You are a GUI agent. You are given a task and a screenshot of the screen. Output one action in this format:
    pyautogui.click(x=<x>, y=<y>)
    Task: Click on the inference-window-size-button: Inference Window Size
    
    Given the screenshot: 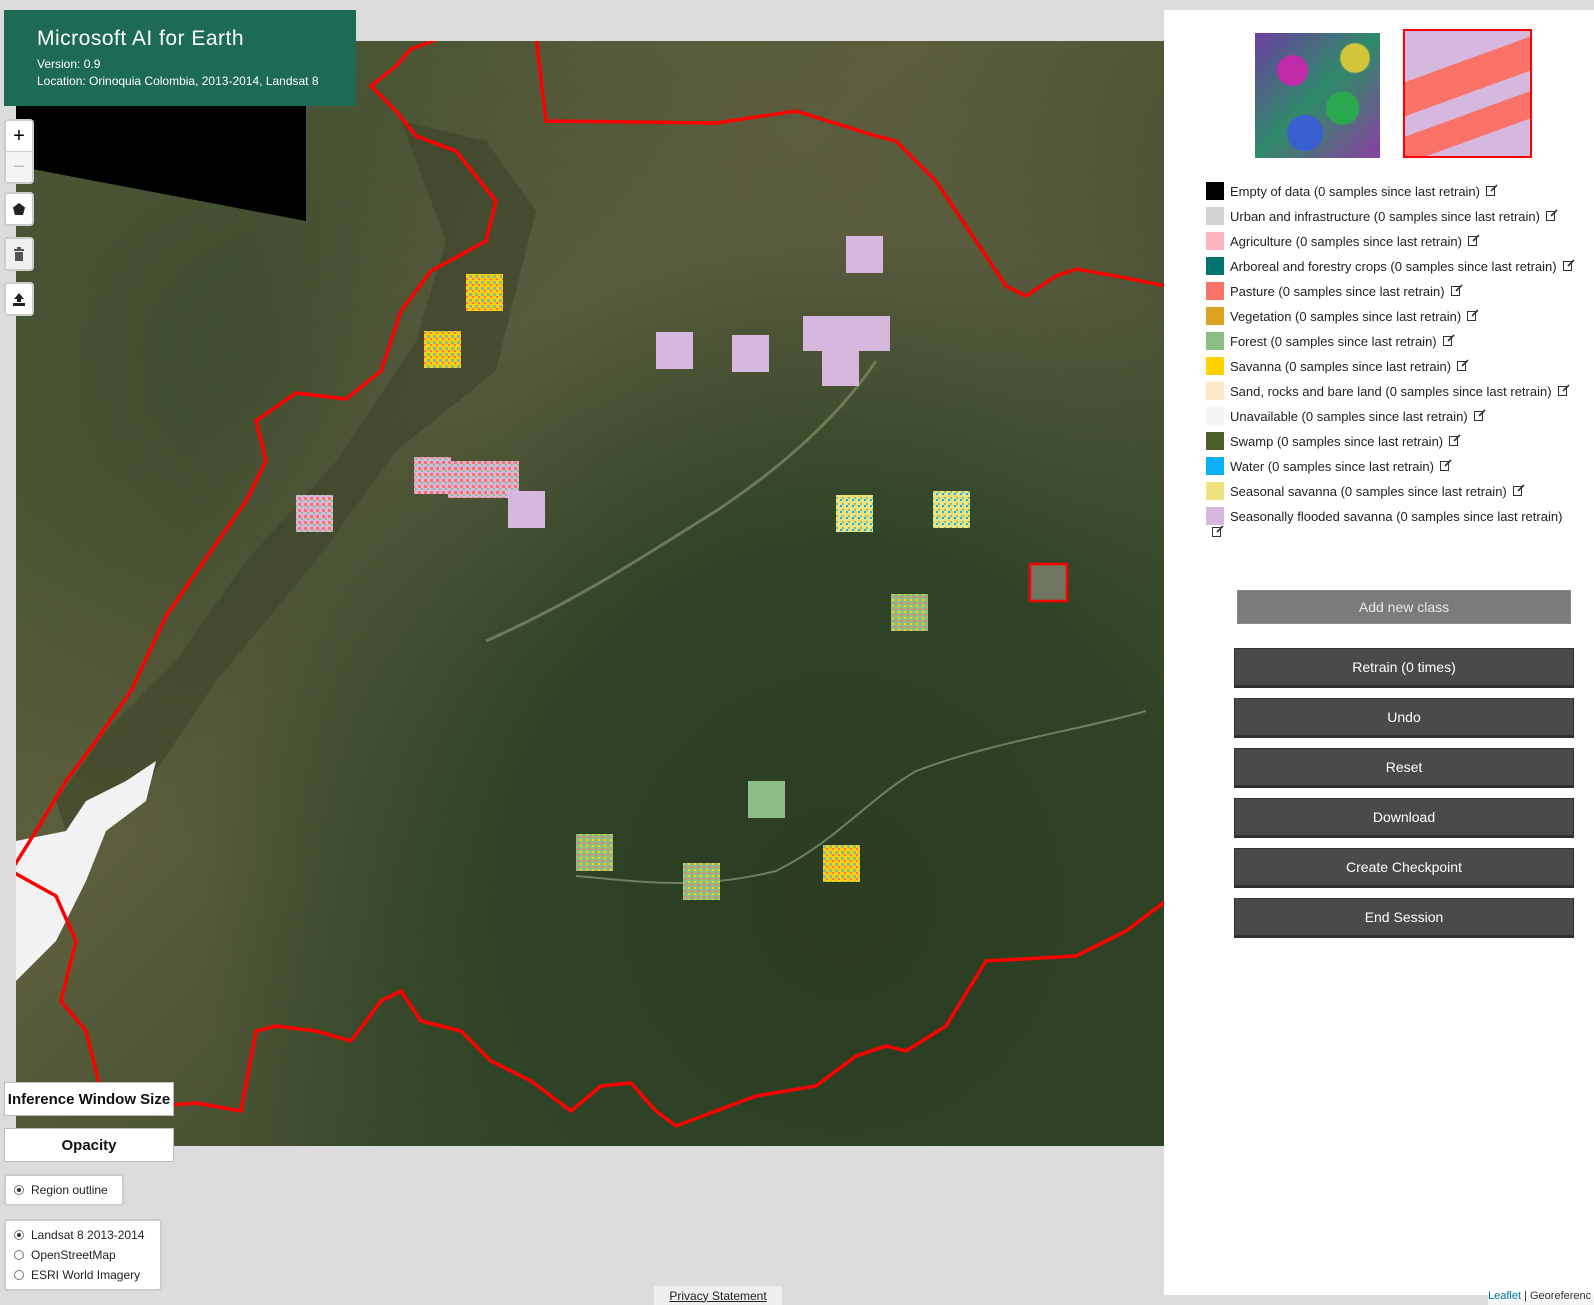 What is the action you would take?
    pyautogui.click(x=89, y=1099)
    